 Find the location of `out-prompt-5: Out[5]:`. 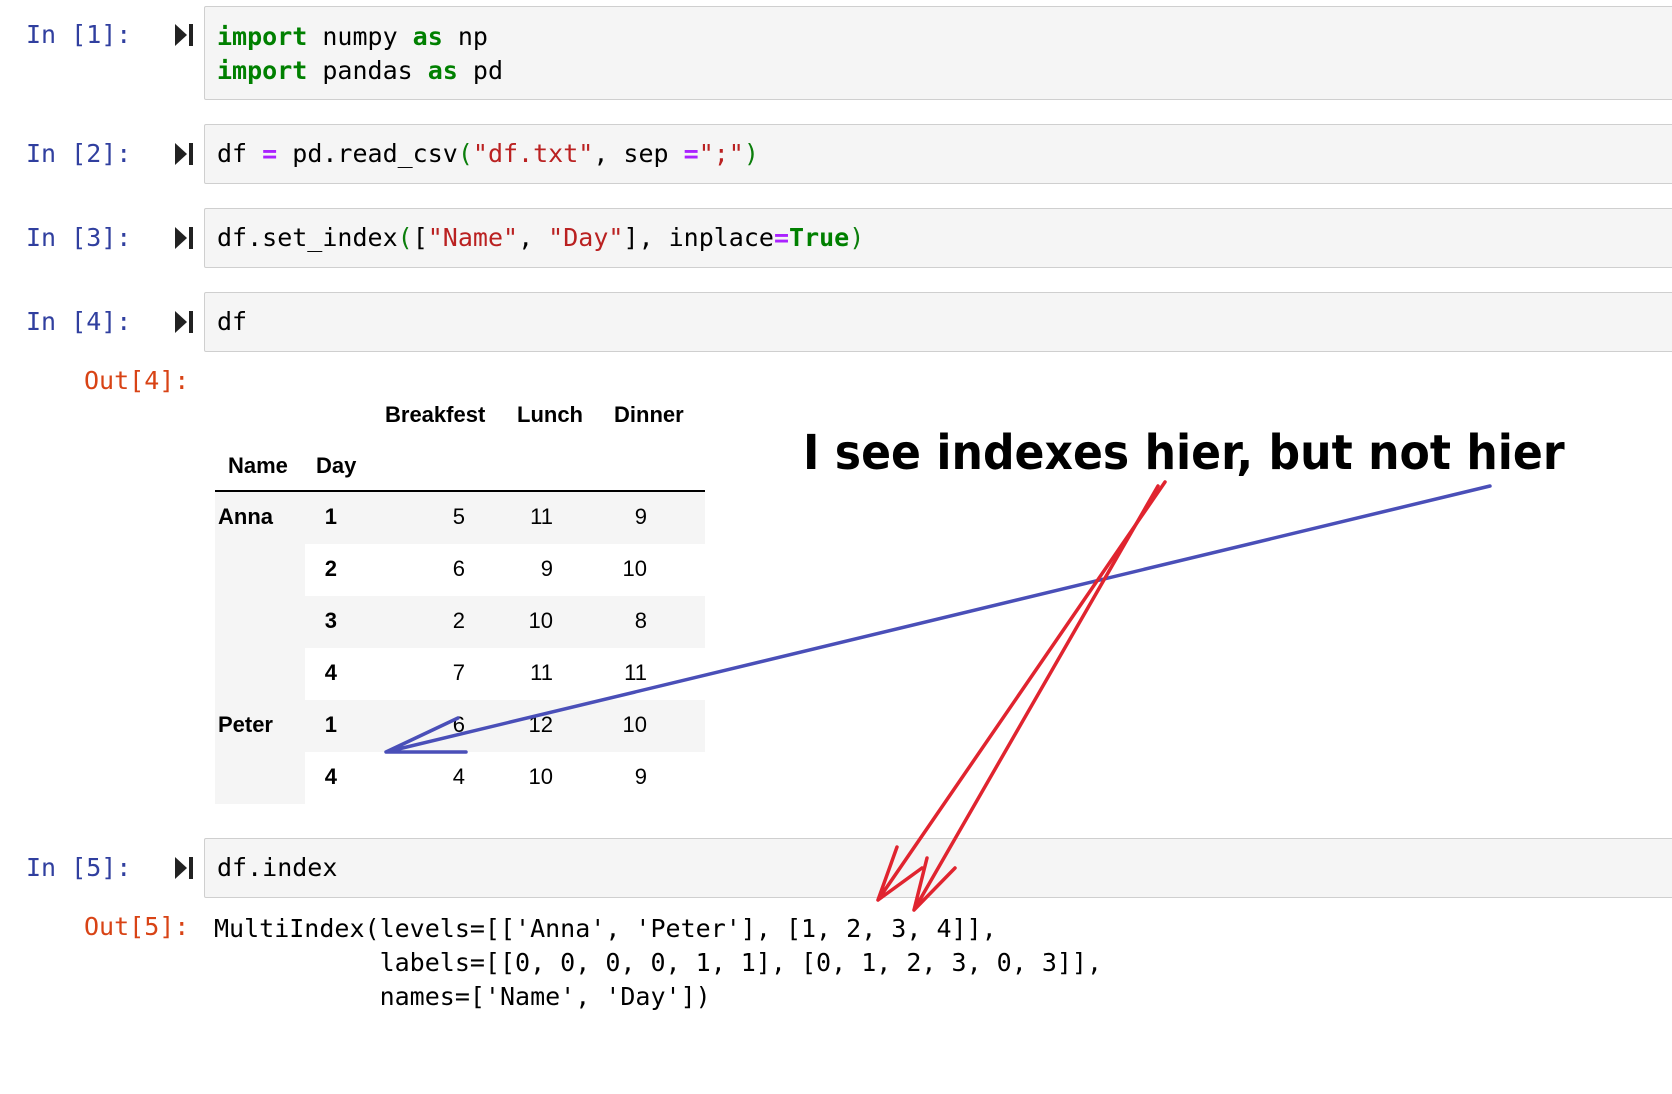

out-prompt-5: Out[5]: is located at coordinates (137, 926).